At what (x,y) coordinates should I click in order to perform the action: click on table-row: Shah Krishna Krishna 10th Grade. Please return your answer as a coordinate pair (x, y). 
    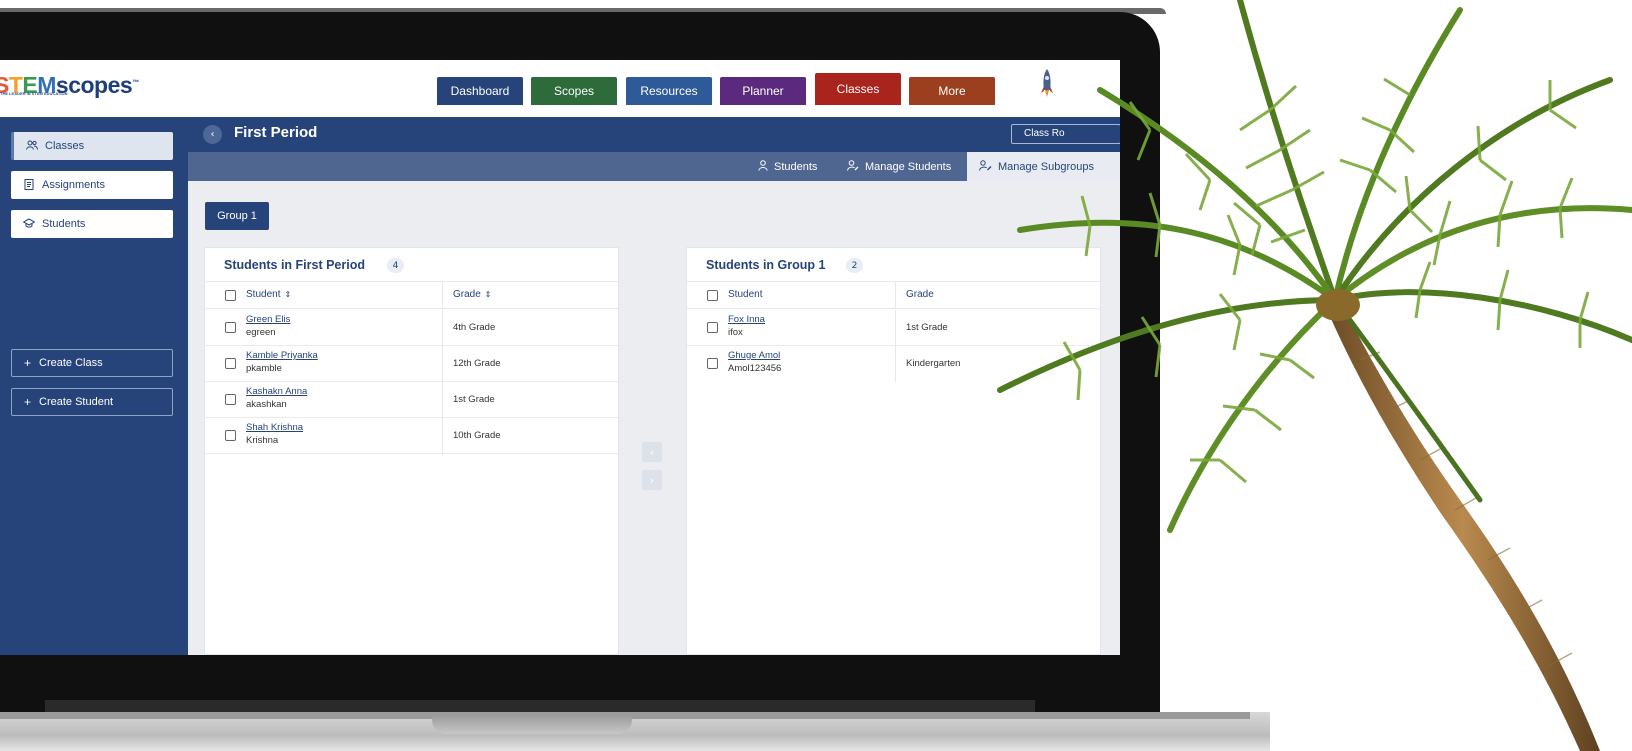
    Looking at the image, I should click on (412, 436).